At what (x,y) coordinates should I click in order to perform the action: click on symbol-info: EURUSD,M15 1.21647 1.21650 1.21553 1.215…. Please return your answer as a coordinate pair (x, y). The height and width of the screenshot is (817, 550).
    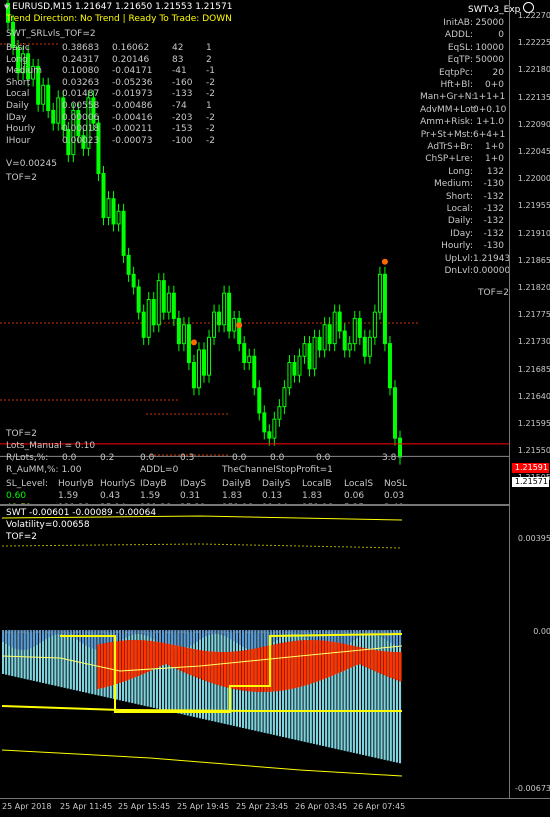
    Looking at the image, I should click on (122, 7).